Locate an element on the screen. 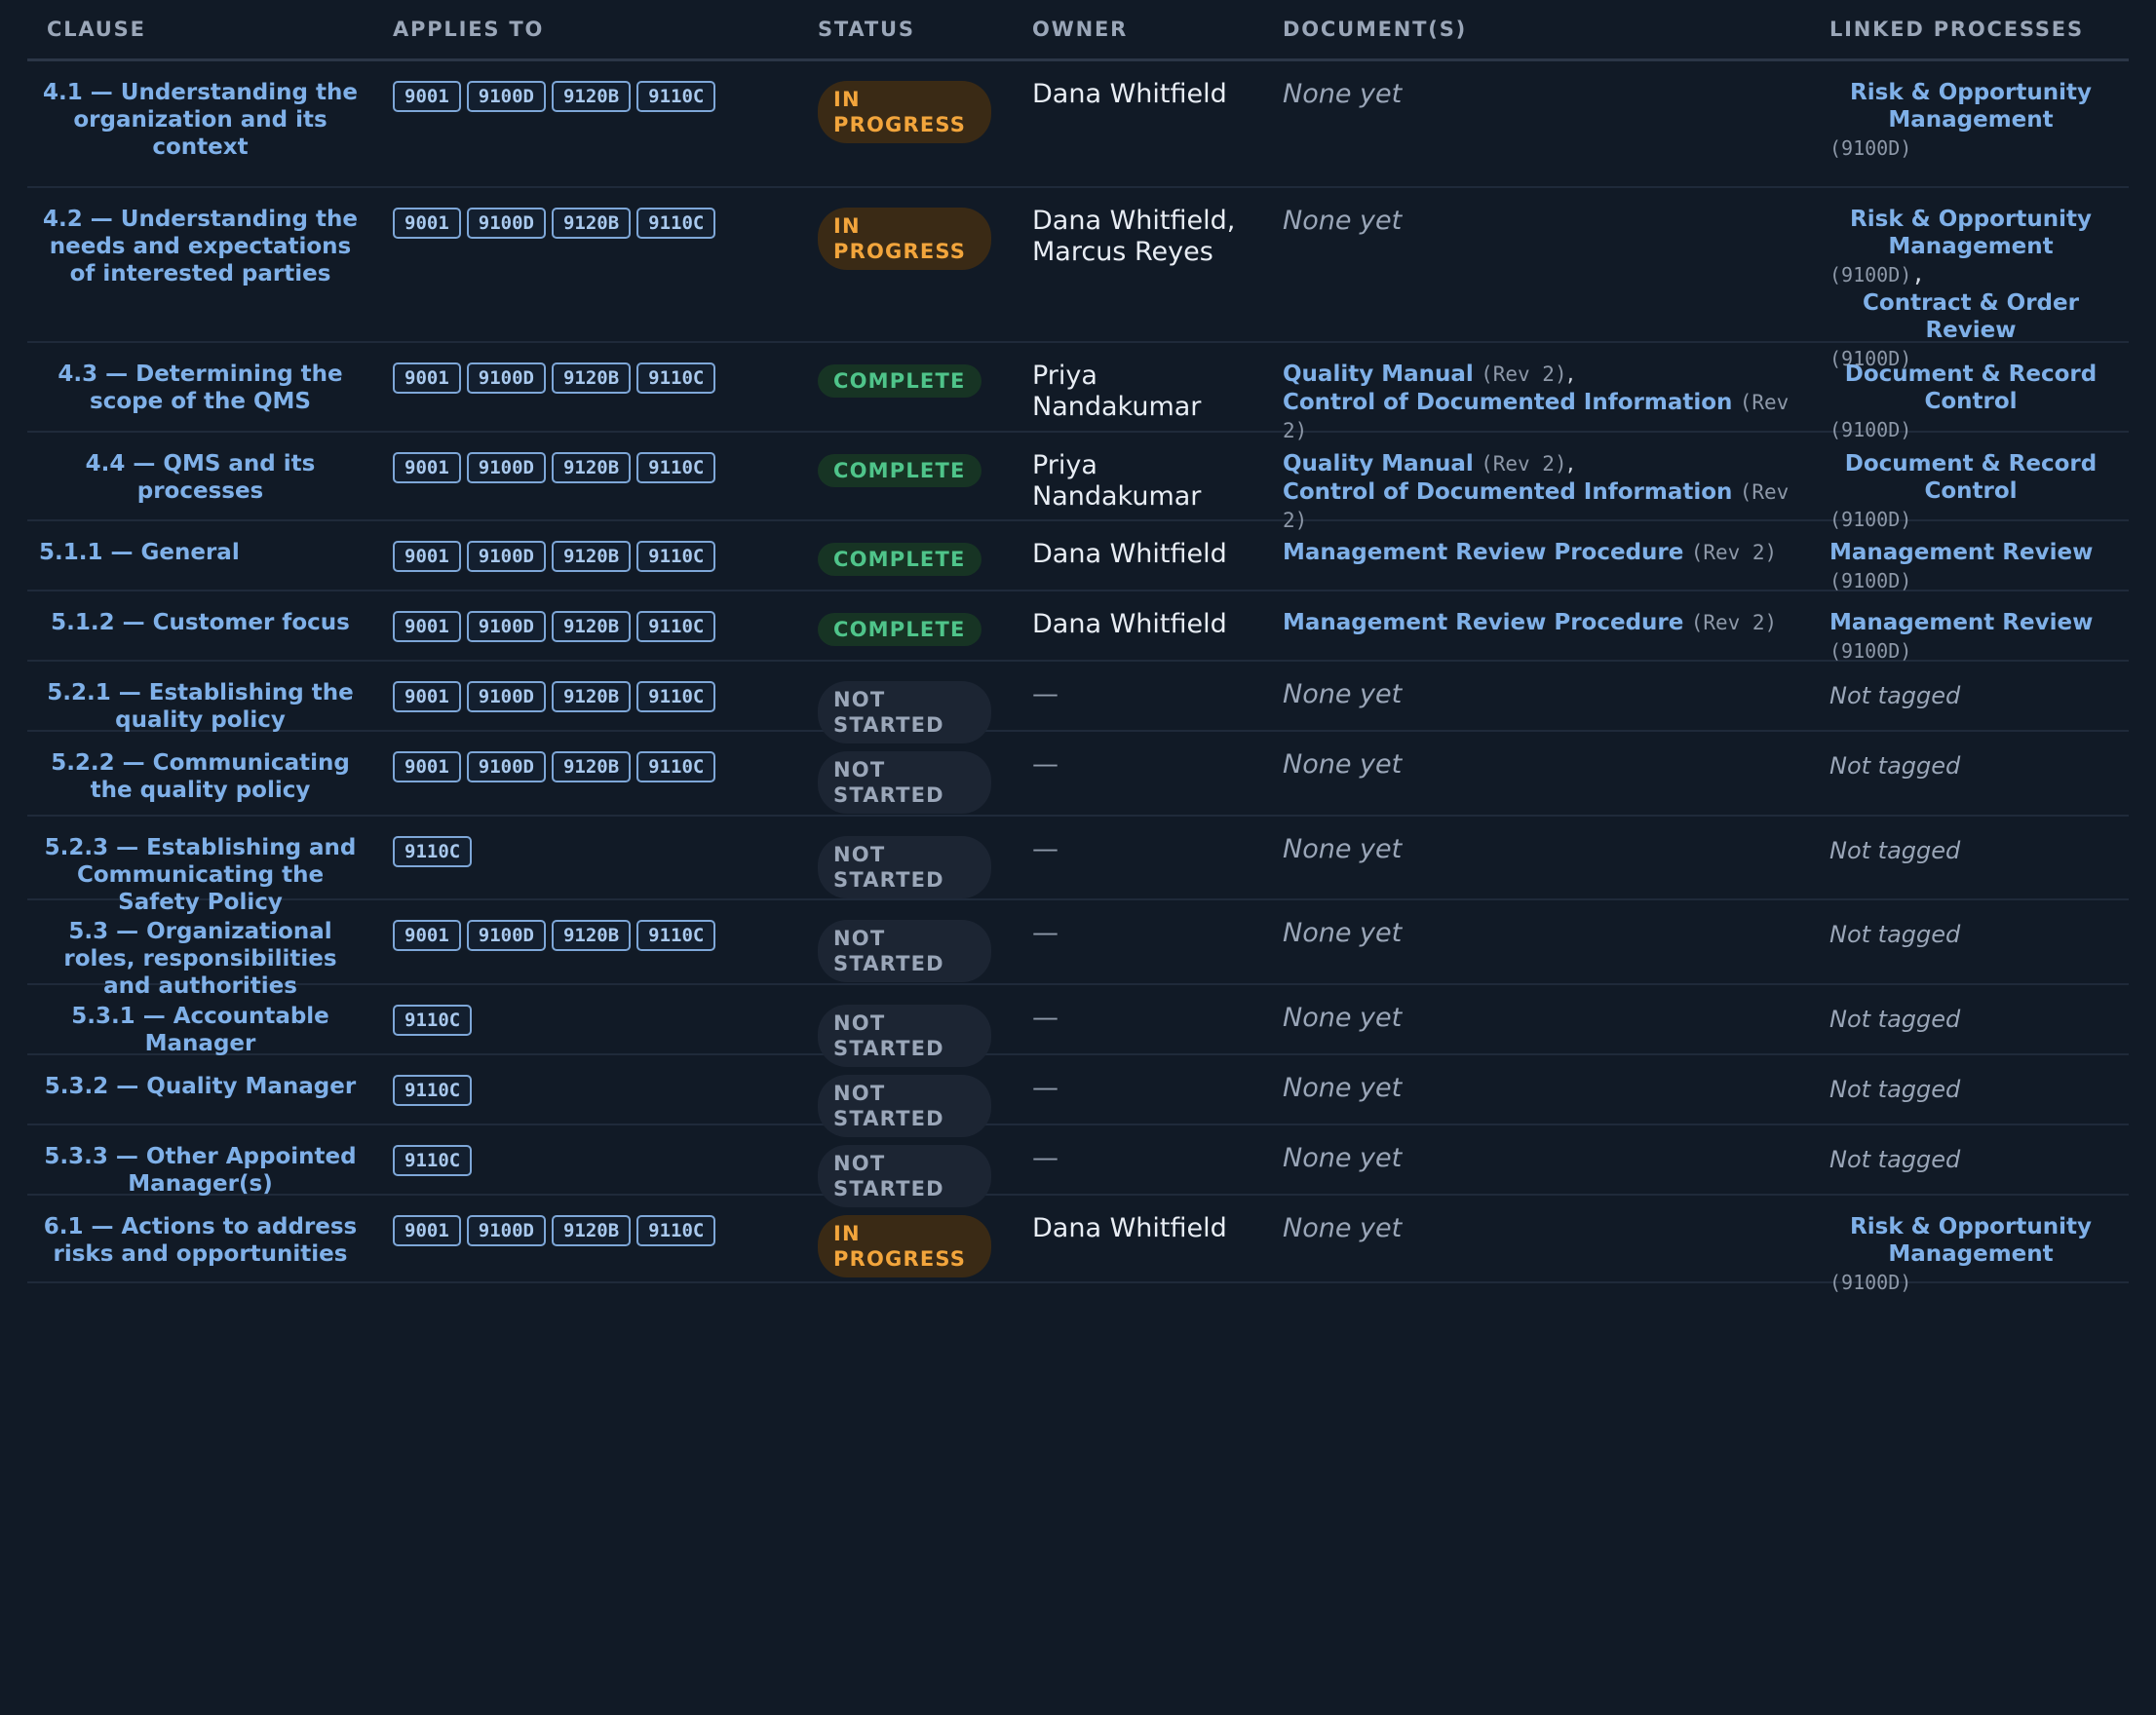 This screenshot has width=2156, height=1715. process-list: Management Review (9100D) is located at coordinates (1970, 567).